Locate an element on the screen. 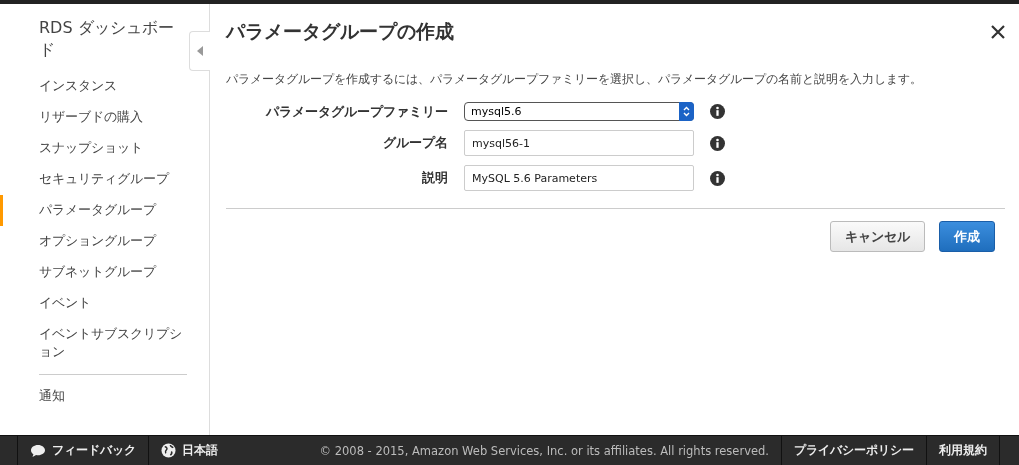 Image resolution: width=1019 pixels, height=465 pixels. close-icon is located at coordinates (998, 31).